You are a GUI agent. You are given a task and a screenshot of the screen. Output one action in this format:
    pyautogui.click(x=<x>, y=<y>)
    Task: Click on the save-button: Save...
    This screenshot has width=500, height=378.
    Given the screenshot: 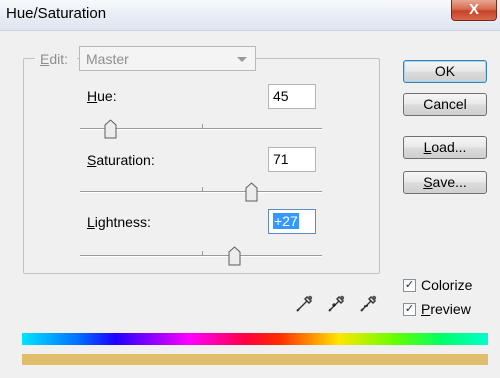 What is the action you would take?
    pyautogui.click(x=445, y=182)
    